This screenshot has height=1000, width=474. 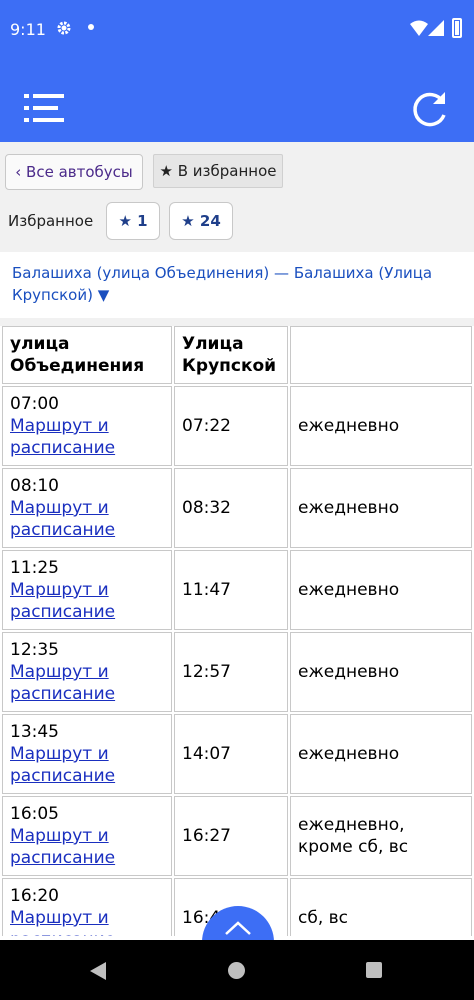 I want to click on departure-cell: 07:00 Маршрут и расписание, so click(x=87, y=426).